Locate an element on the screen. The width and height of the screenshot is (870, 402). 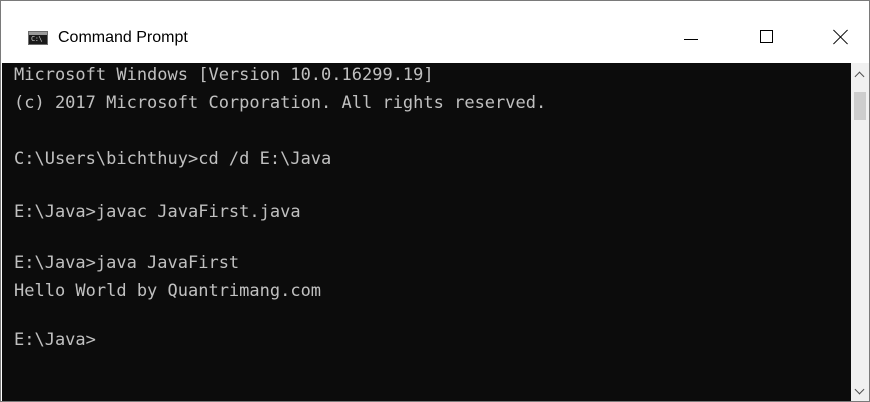
console-line: C:\Users\bichthuy>cd /d E:\Java is located at coordinates (173, 159).